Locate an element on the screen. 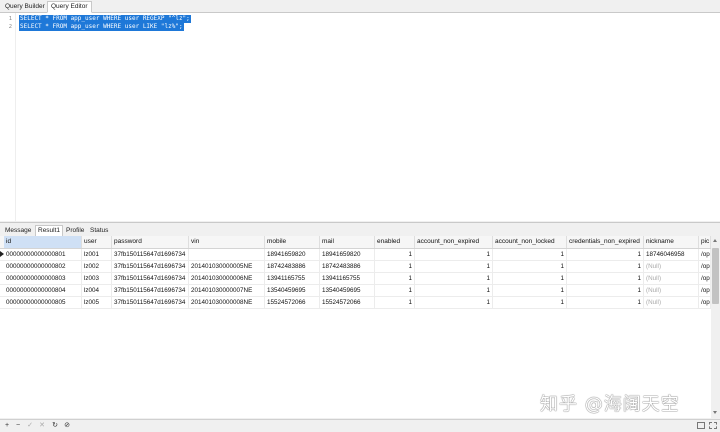  cell-id: 00000000000000805 is located at coordinates (43, 302).